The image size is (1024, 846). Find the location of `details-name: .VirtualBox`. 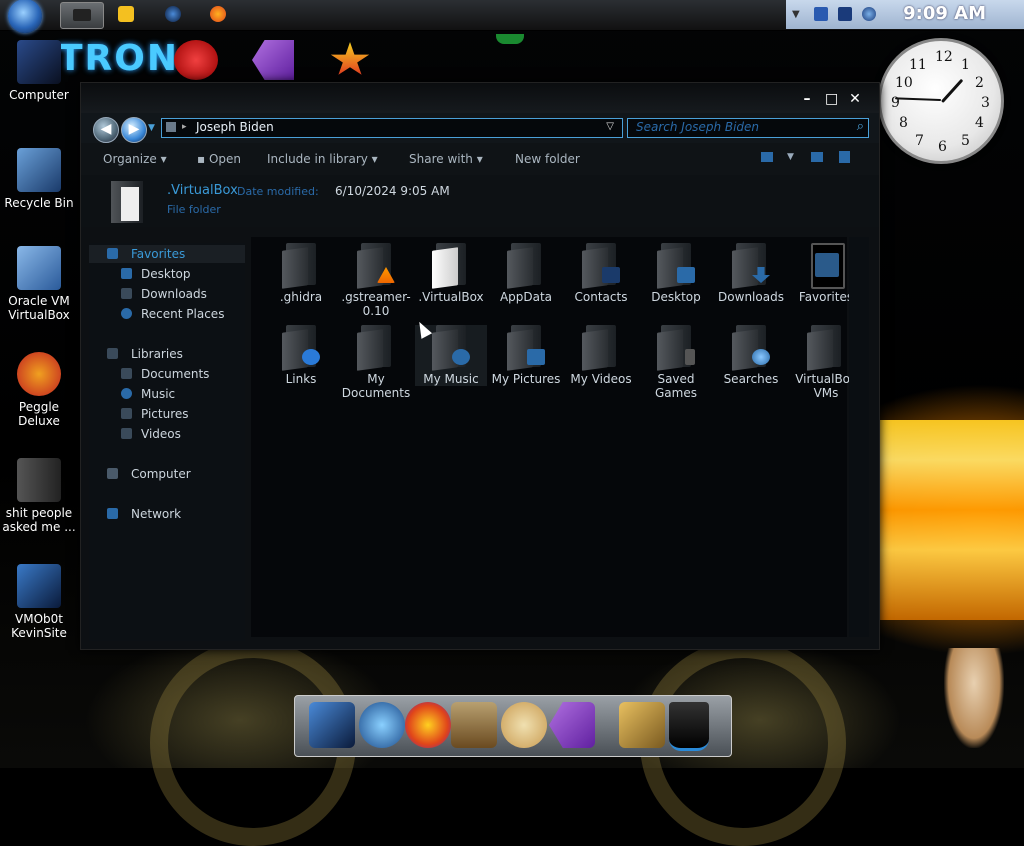

details-name: .VirtualBox is located at coordinates (202, 190).